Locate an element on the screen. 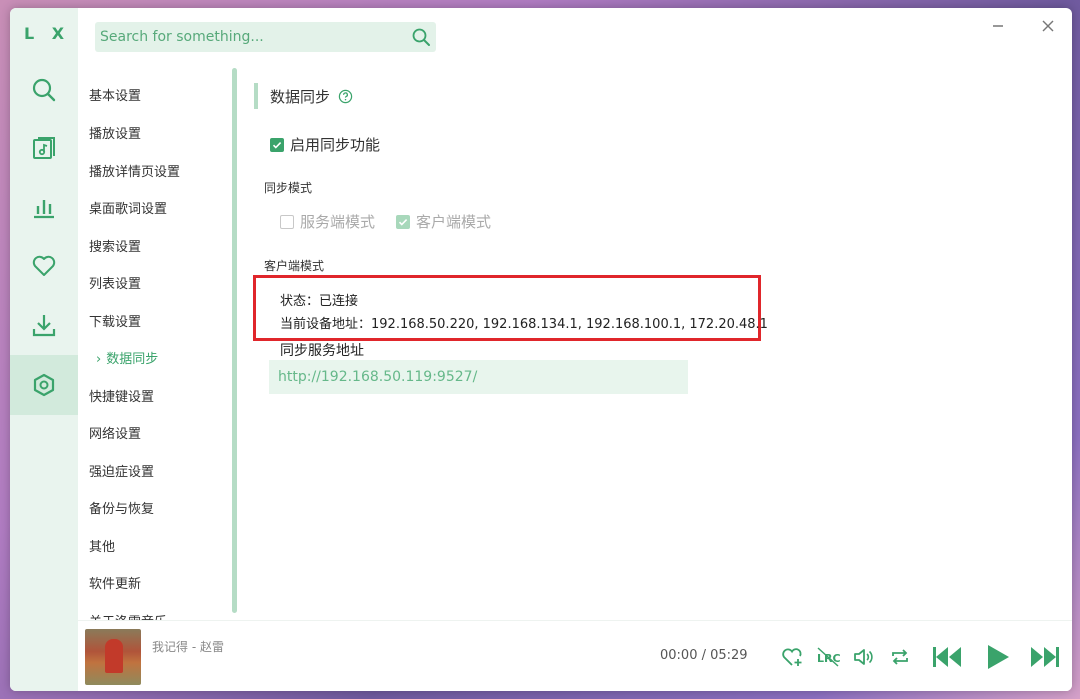 This screenshot has width=1080, height=699. checkbox-checked-disabled-icon is located at coordinates (403, 221).